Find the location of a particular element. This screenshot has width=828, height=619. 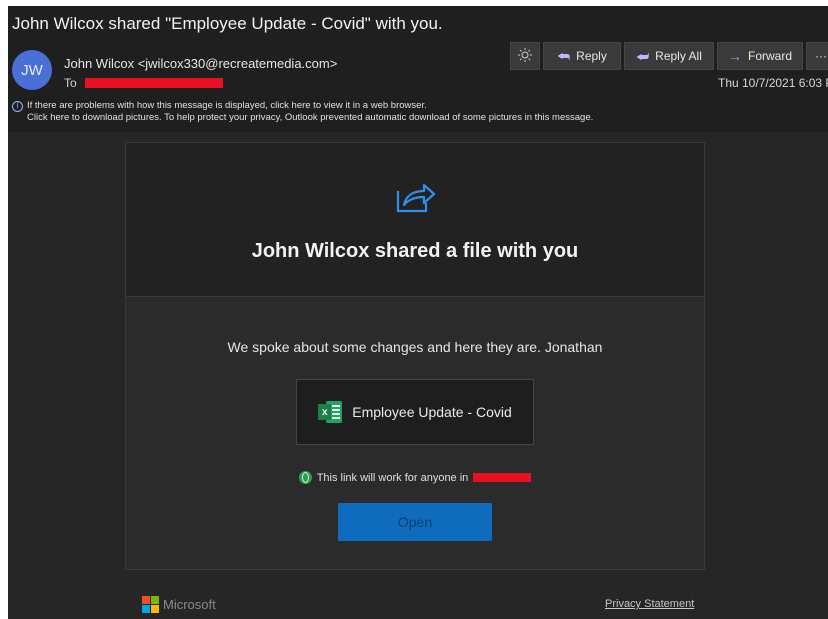

privacy-statement-link: Privacy Statement is located at coordinates (649, 604).